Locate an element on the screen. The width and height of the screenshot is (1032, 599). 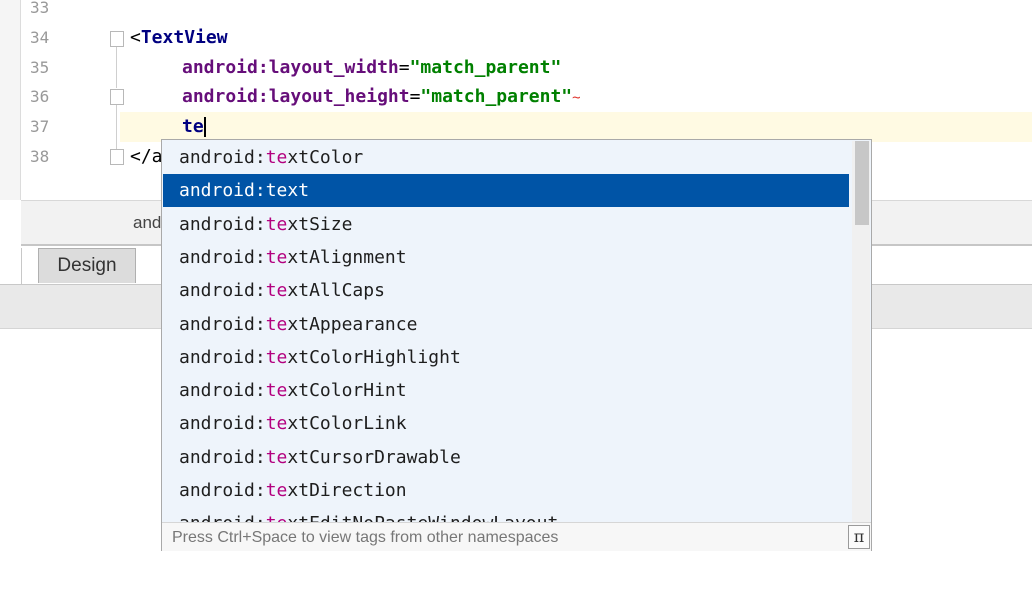
item-rest: xtEditNoPasteWindowLayout is located at coordinates (422, 517).